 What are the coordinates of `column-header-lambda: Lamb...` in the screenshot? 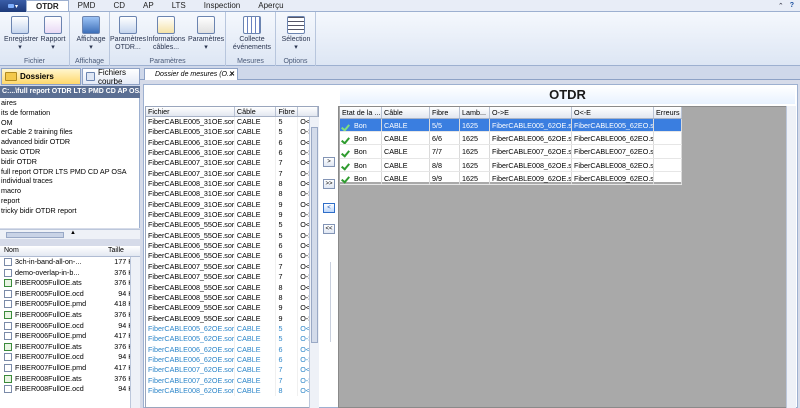 It's located at (475, 112).